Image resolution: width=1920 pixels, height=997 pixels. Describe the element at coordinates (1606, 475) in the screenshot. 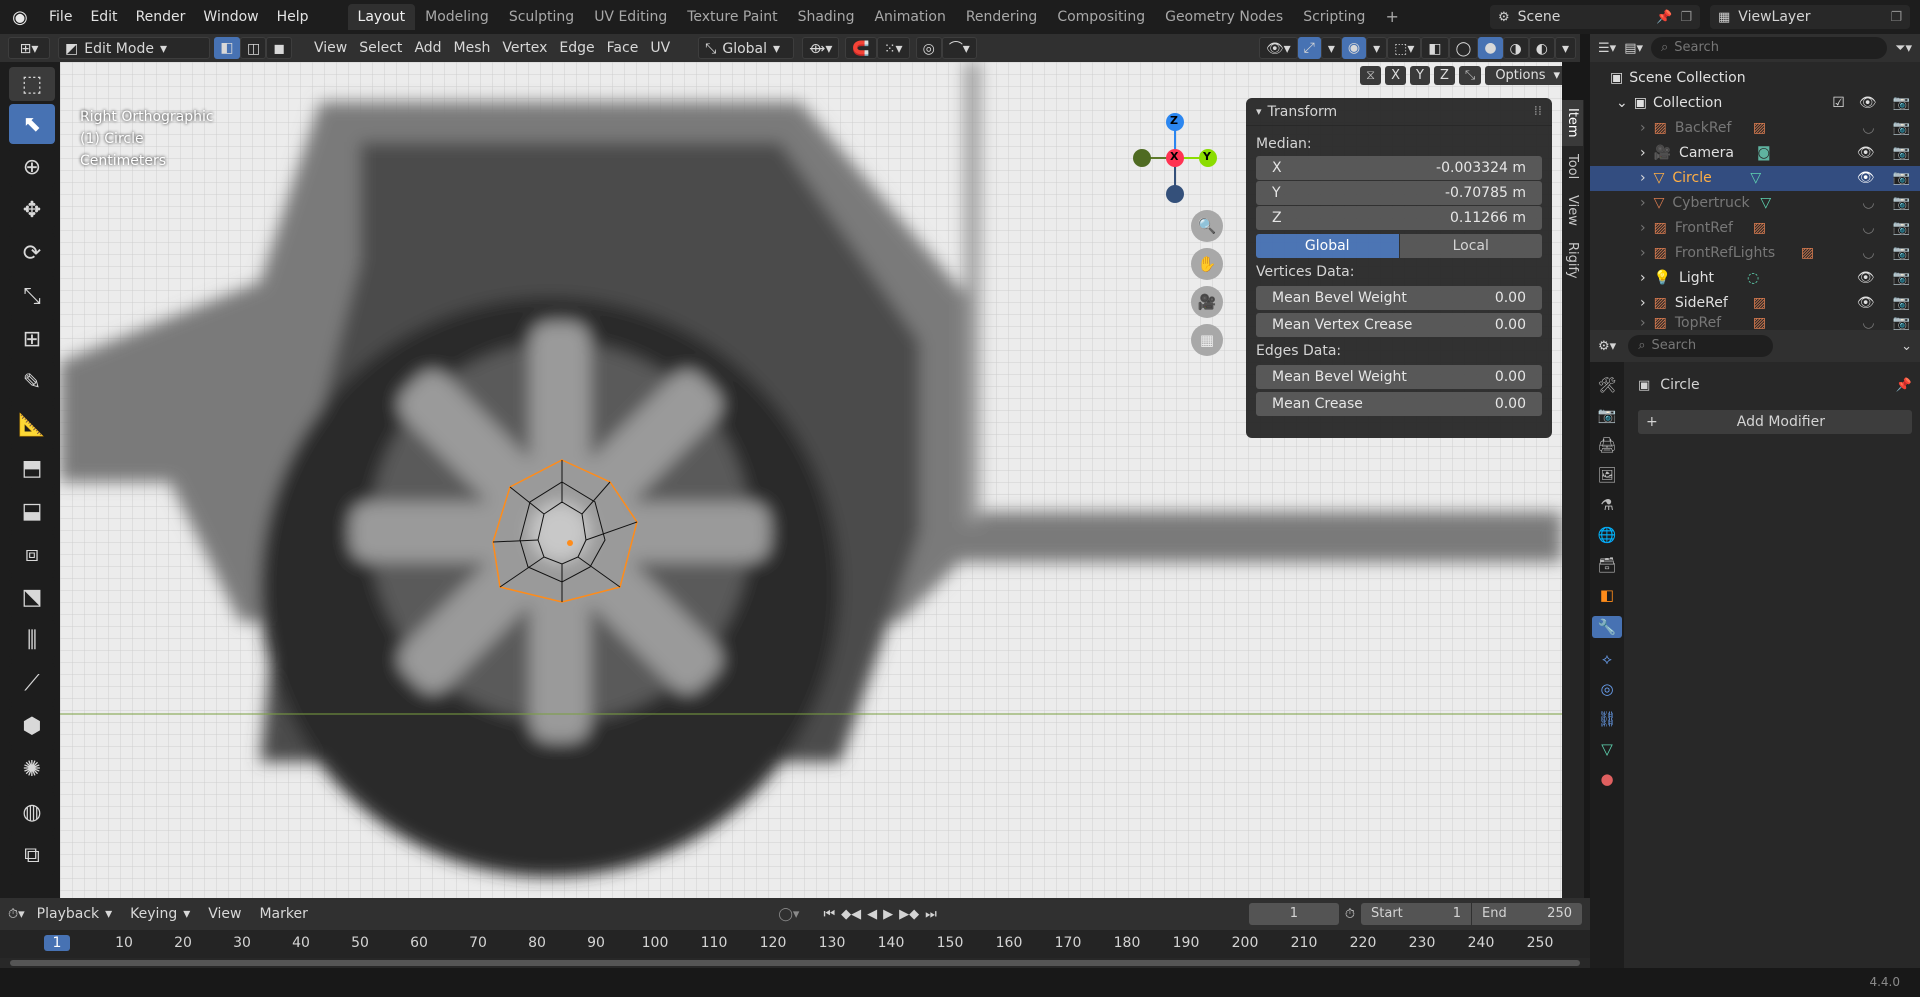

I see `view-layer-properties-icon: 🖼` at that location.